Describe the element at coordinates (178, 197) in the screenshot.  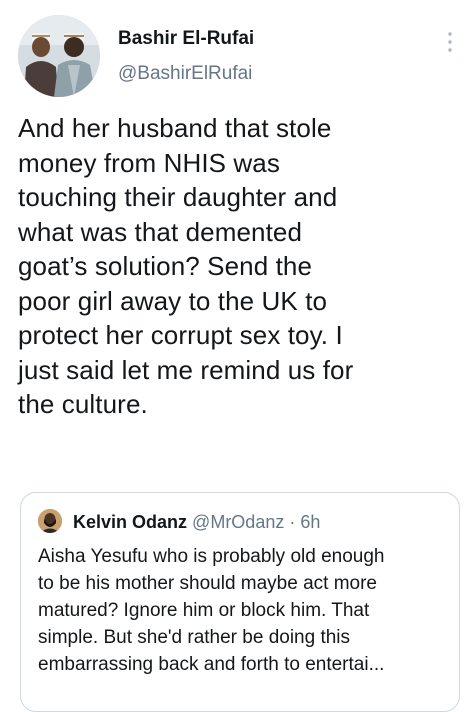
I see `tweet-text-line: touching their daughter and` at that location.